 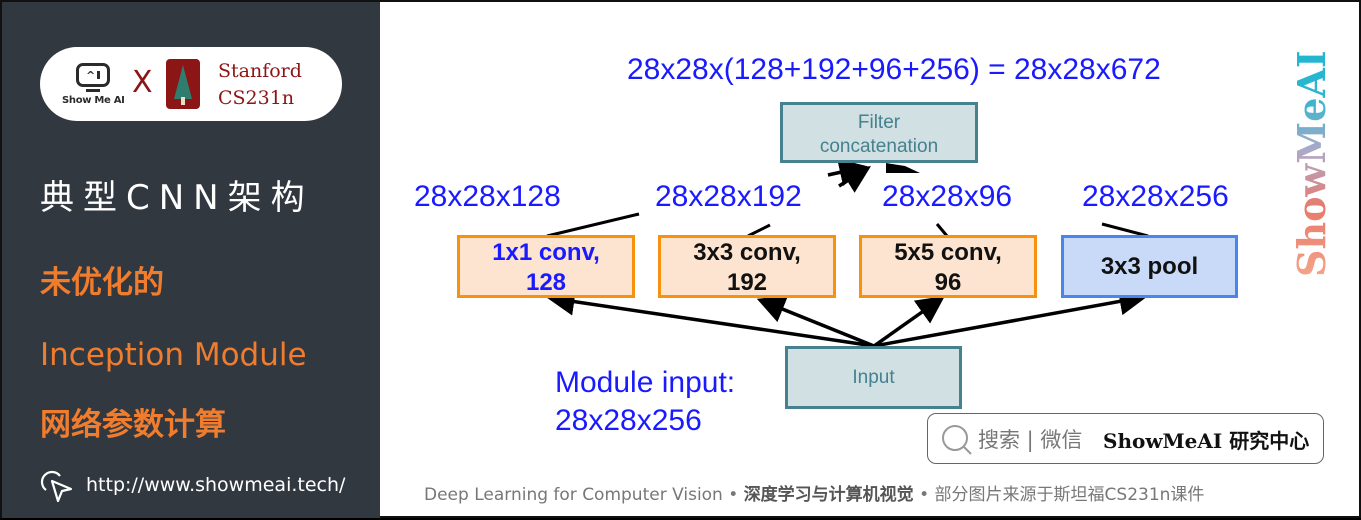 What do you see at coordinates (747, 252) in the screenshot?
I see `branch-3x3-label: 3x3 conv,` at bounding box center [747, 252].